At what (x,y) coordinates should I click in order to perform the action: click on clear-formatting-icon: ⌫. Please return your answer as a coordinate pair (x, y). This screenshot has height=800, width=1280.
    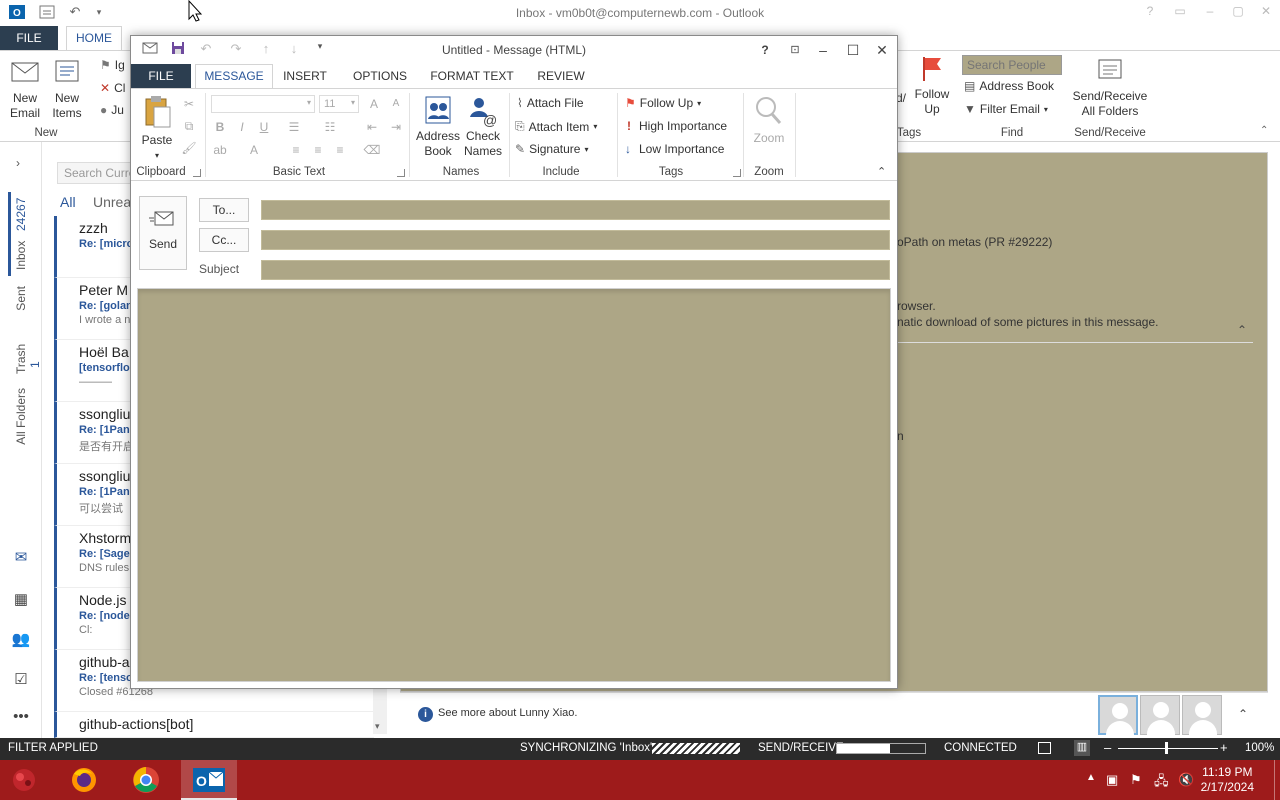
    Looking at the image, I should click on (372, 150).